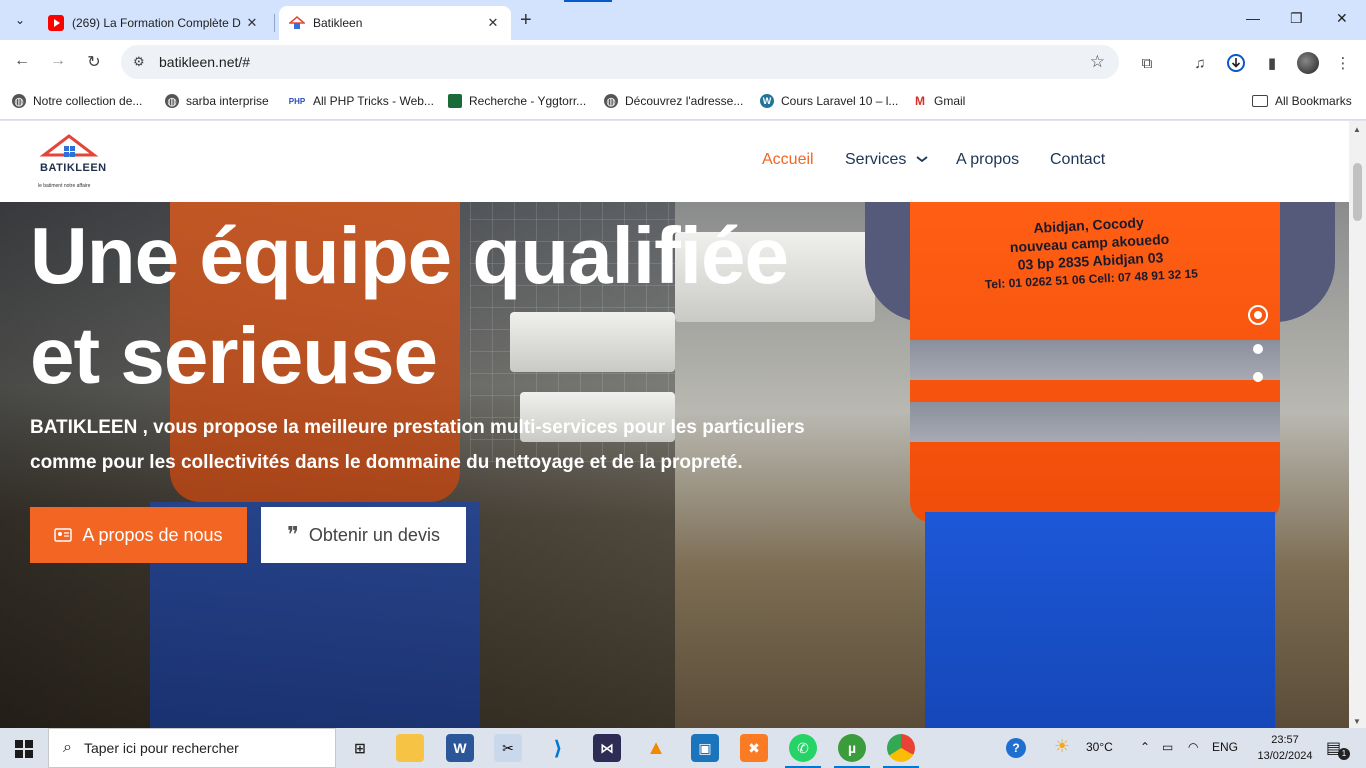 This screenshot has height=768, width=1366. Describe the element at coordinates (788, 160) in the screenshot. I see `nav-accueil: Accueil` at that location.